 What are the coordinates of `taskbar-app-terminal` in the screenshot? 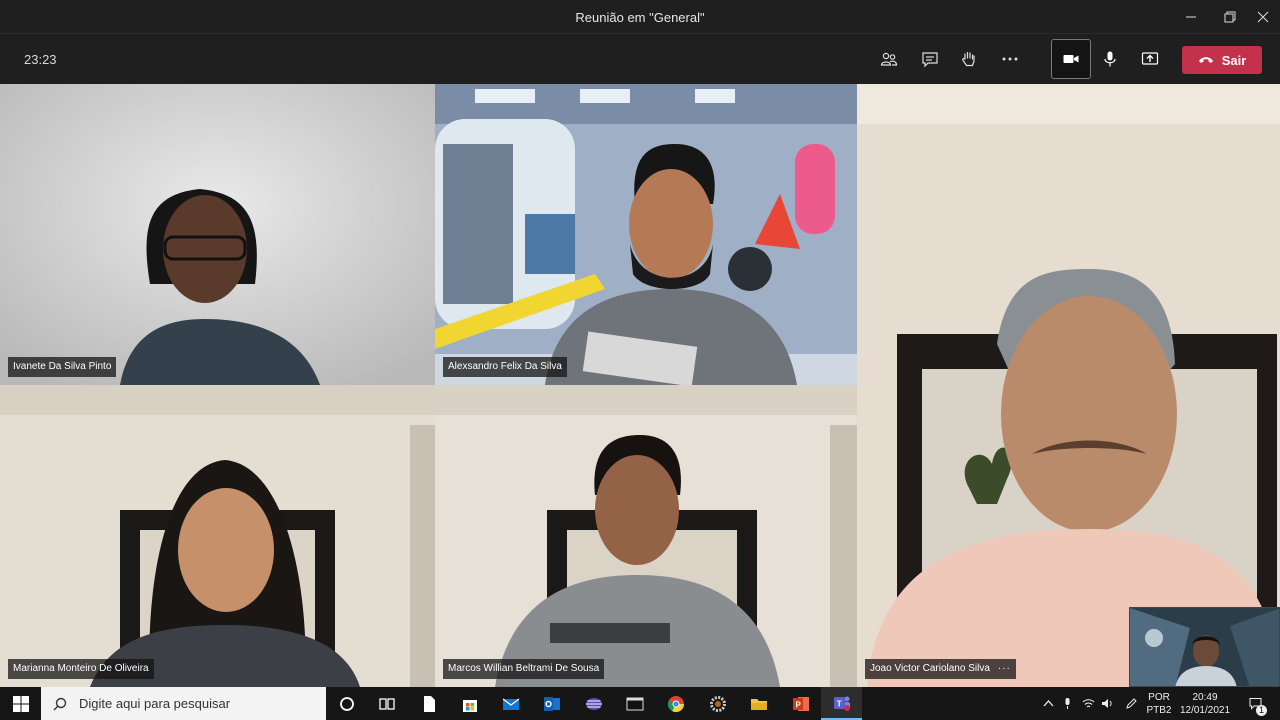 It's located at (634, 703).